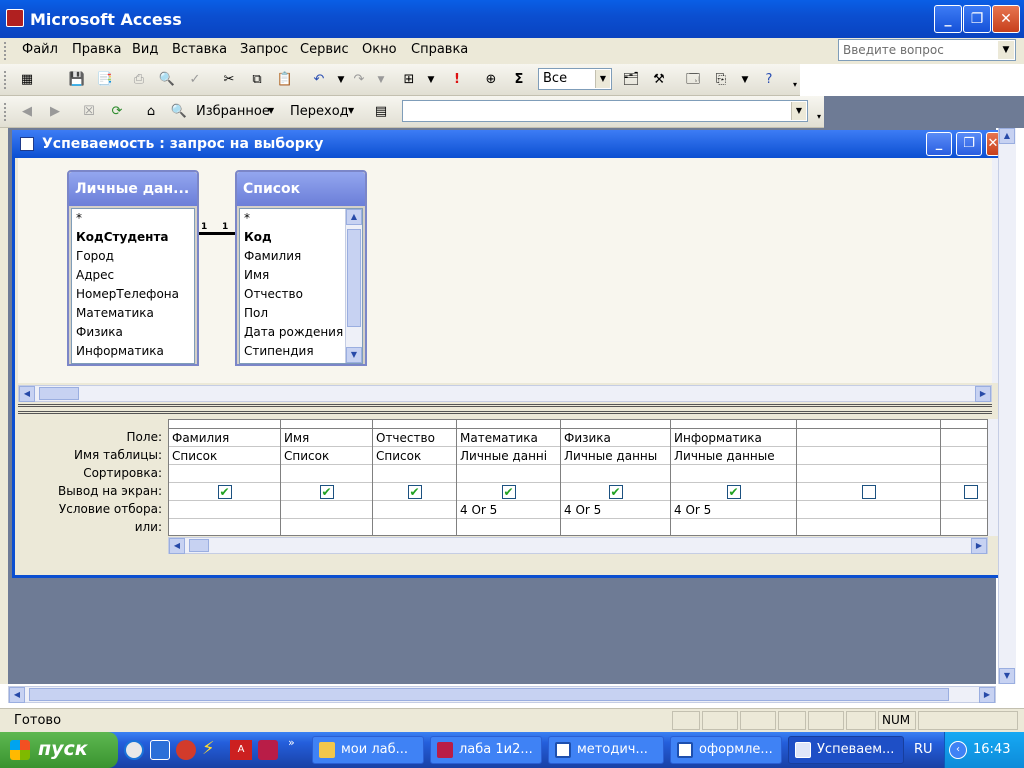 The height and width of the screenshot is (768, 1024). I want to click on grid-cell-table: Личные данні, so click(508, 456).